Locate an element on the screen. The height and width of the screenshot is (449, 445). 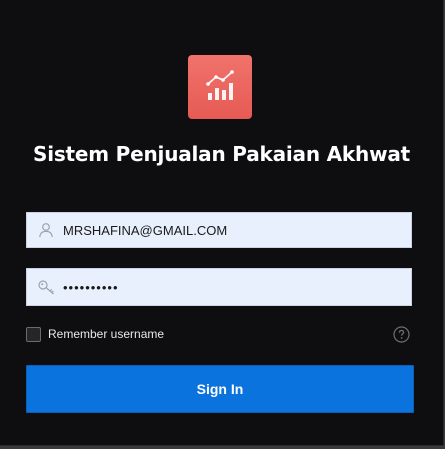
app-logo is located at coordinates (220, 87).